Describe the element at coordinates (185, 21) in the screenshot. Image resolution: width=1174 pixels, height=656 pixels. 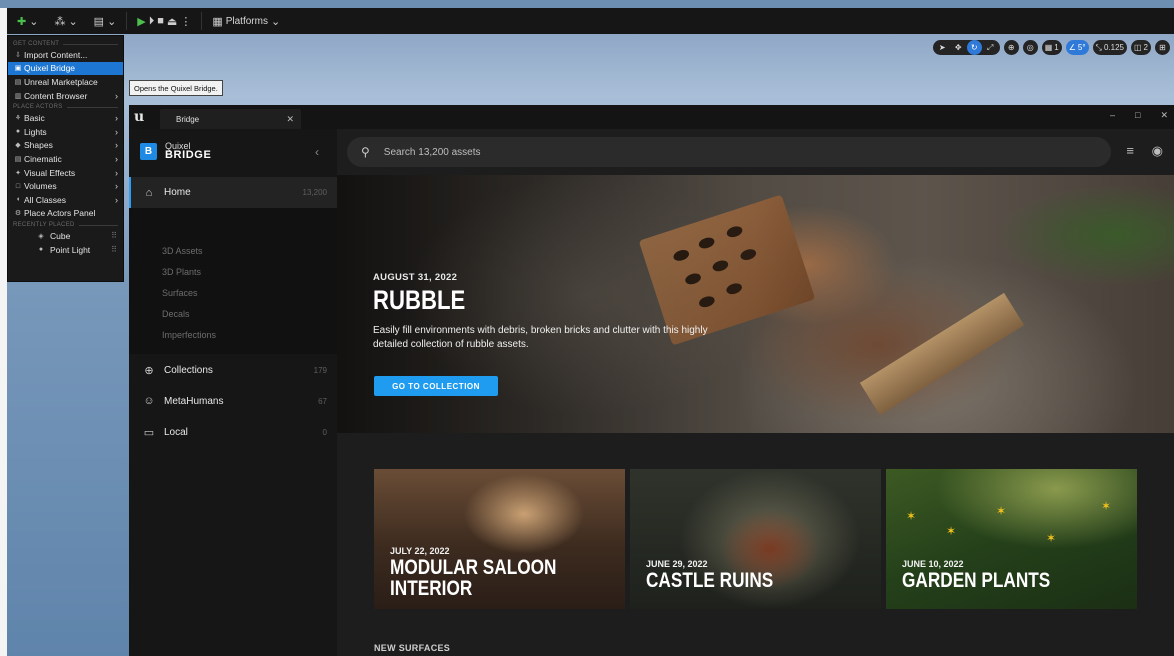
I see `more-options-icon: ⋮` at that location.